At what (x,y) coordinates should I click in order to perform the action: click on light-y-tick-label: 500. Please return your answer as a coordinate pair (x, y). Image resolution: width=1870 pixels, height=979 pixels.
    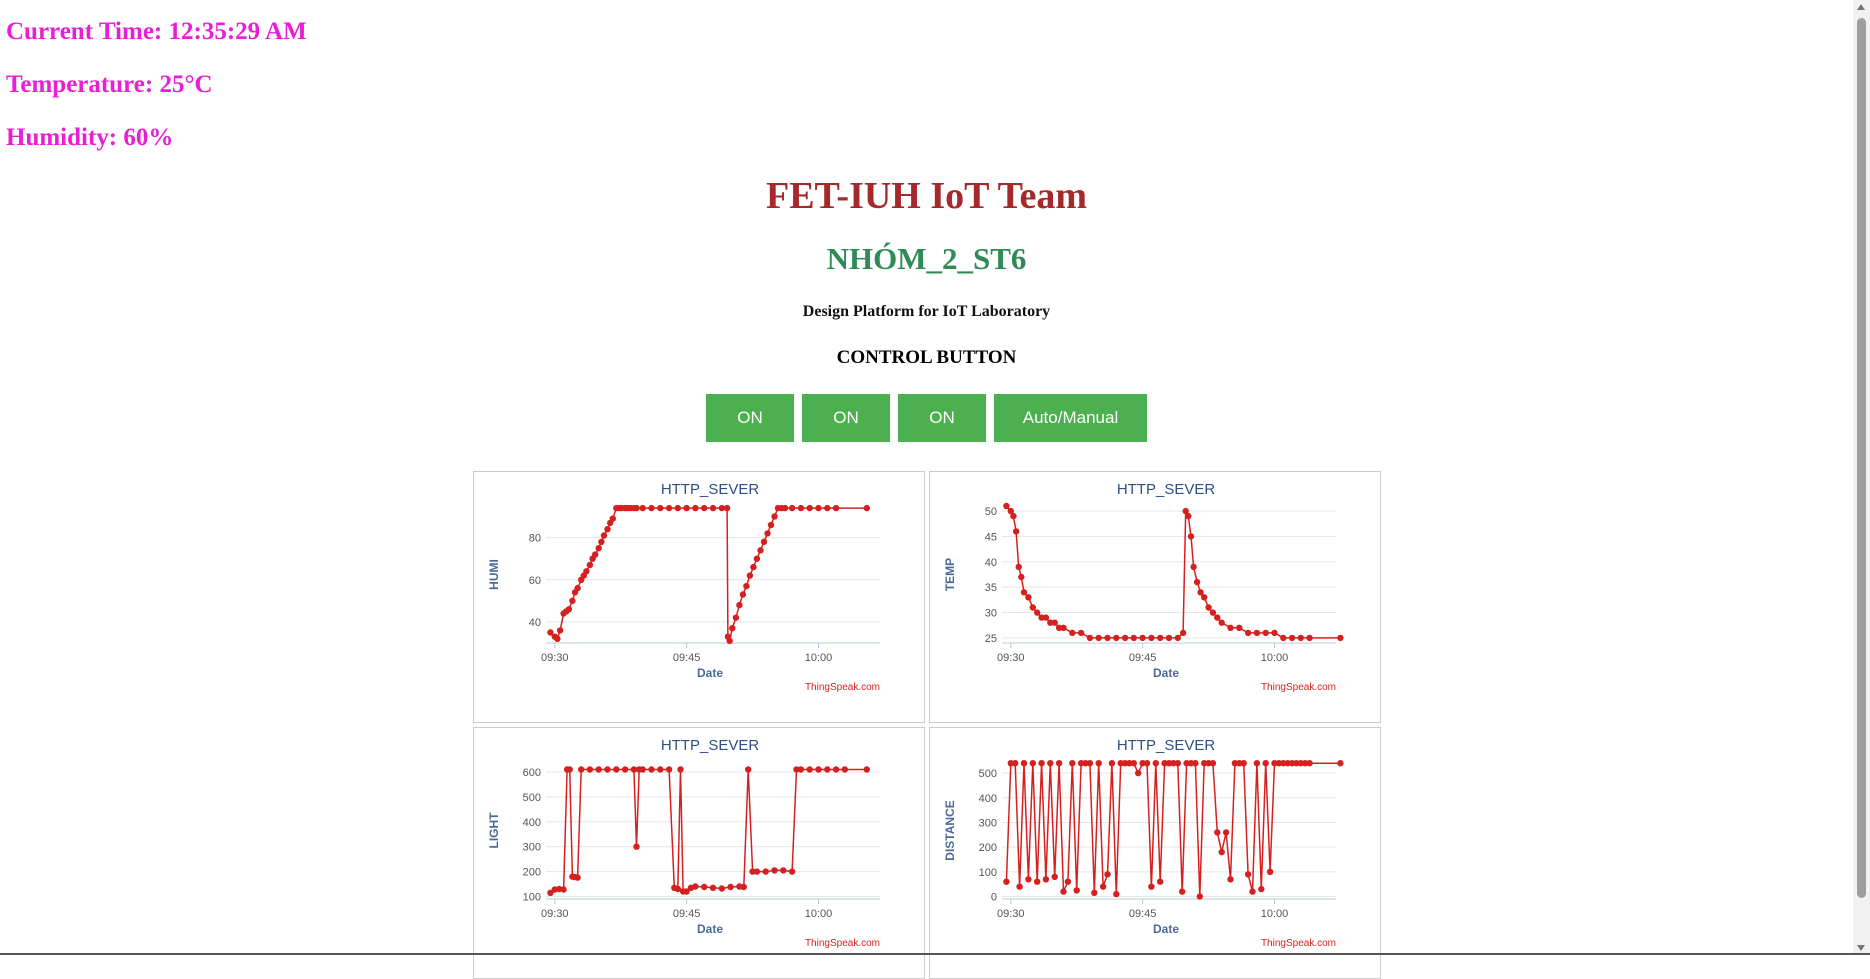
    Looking at the image, I should click on (532, 798).